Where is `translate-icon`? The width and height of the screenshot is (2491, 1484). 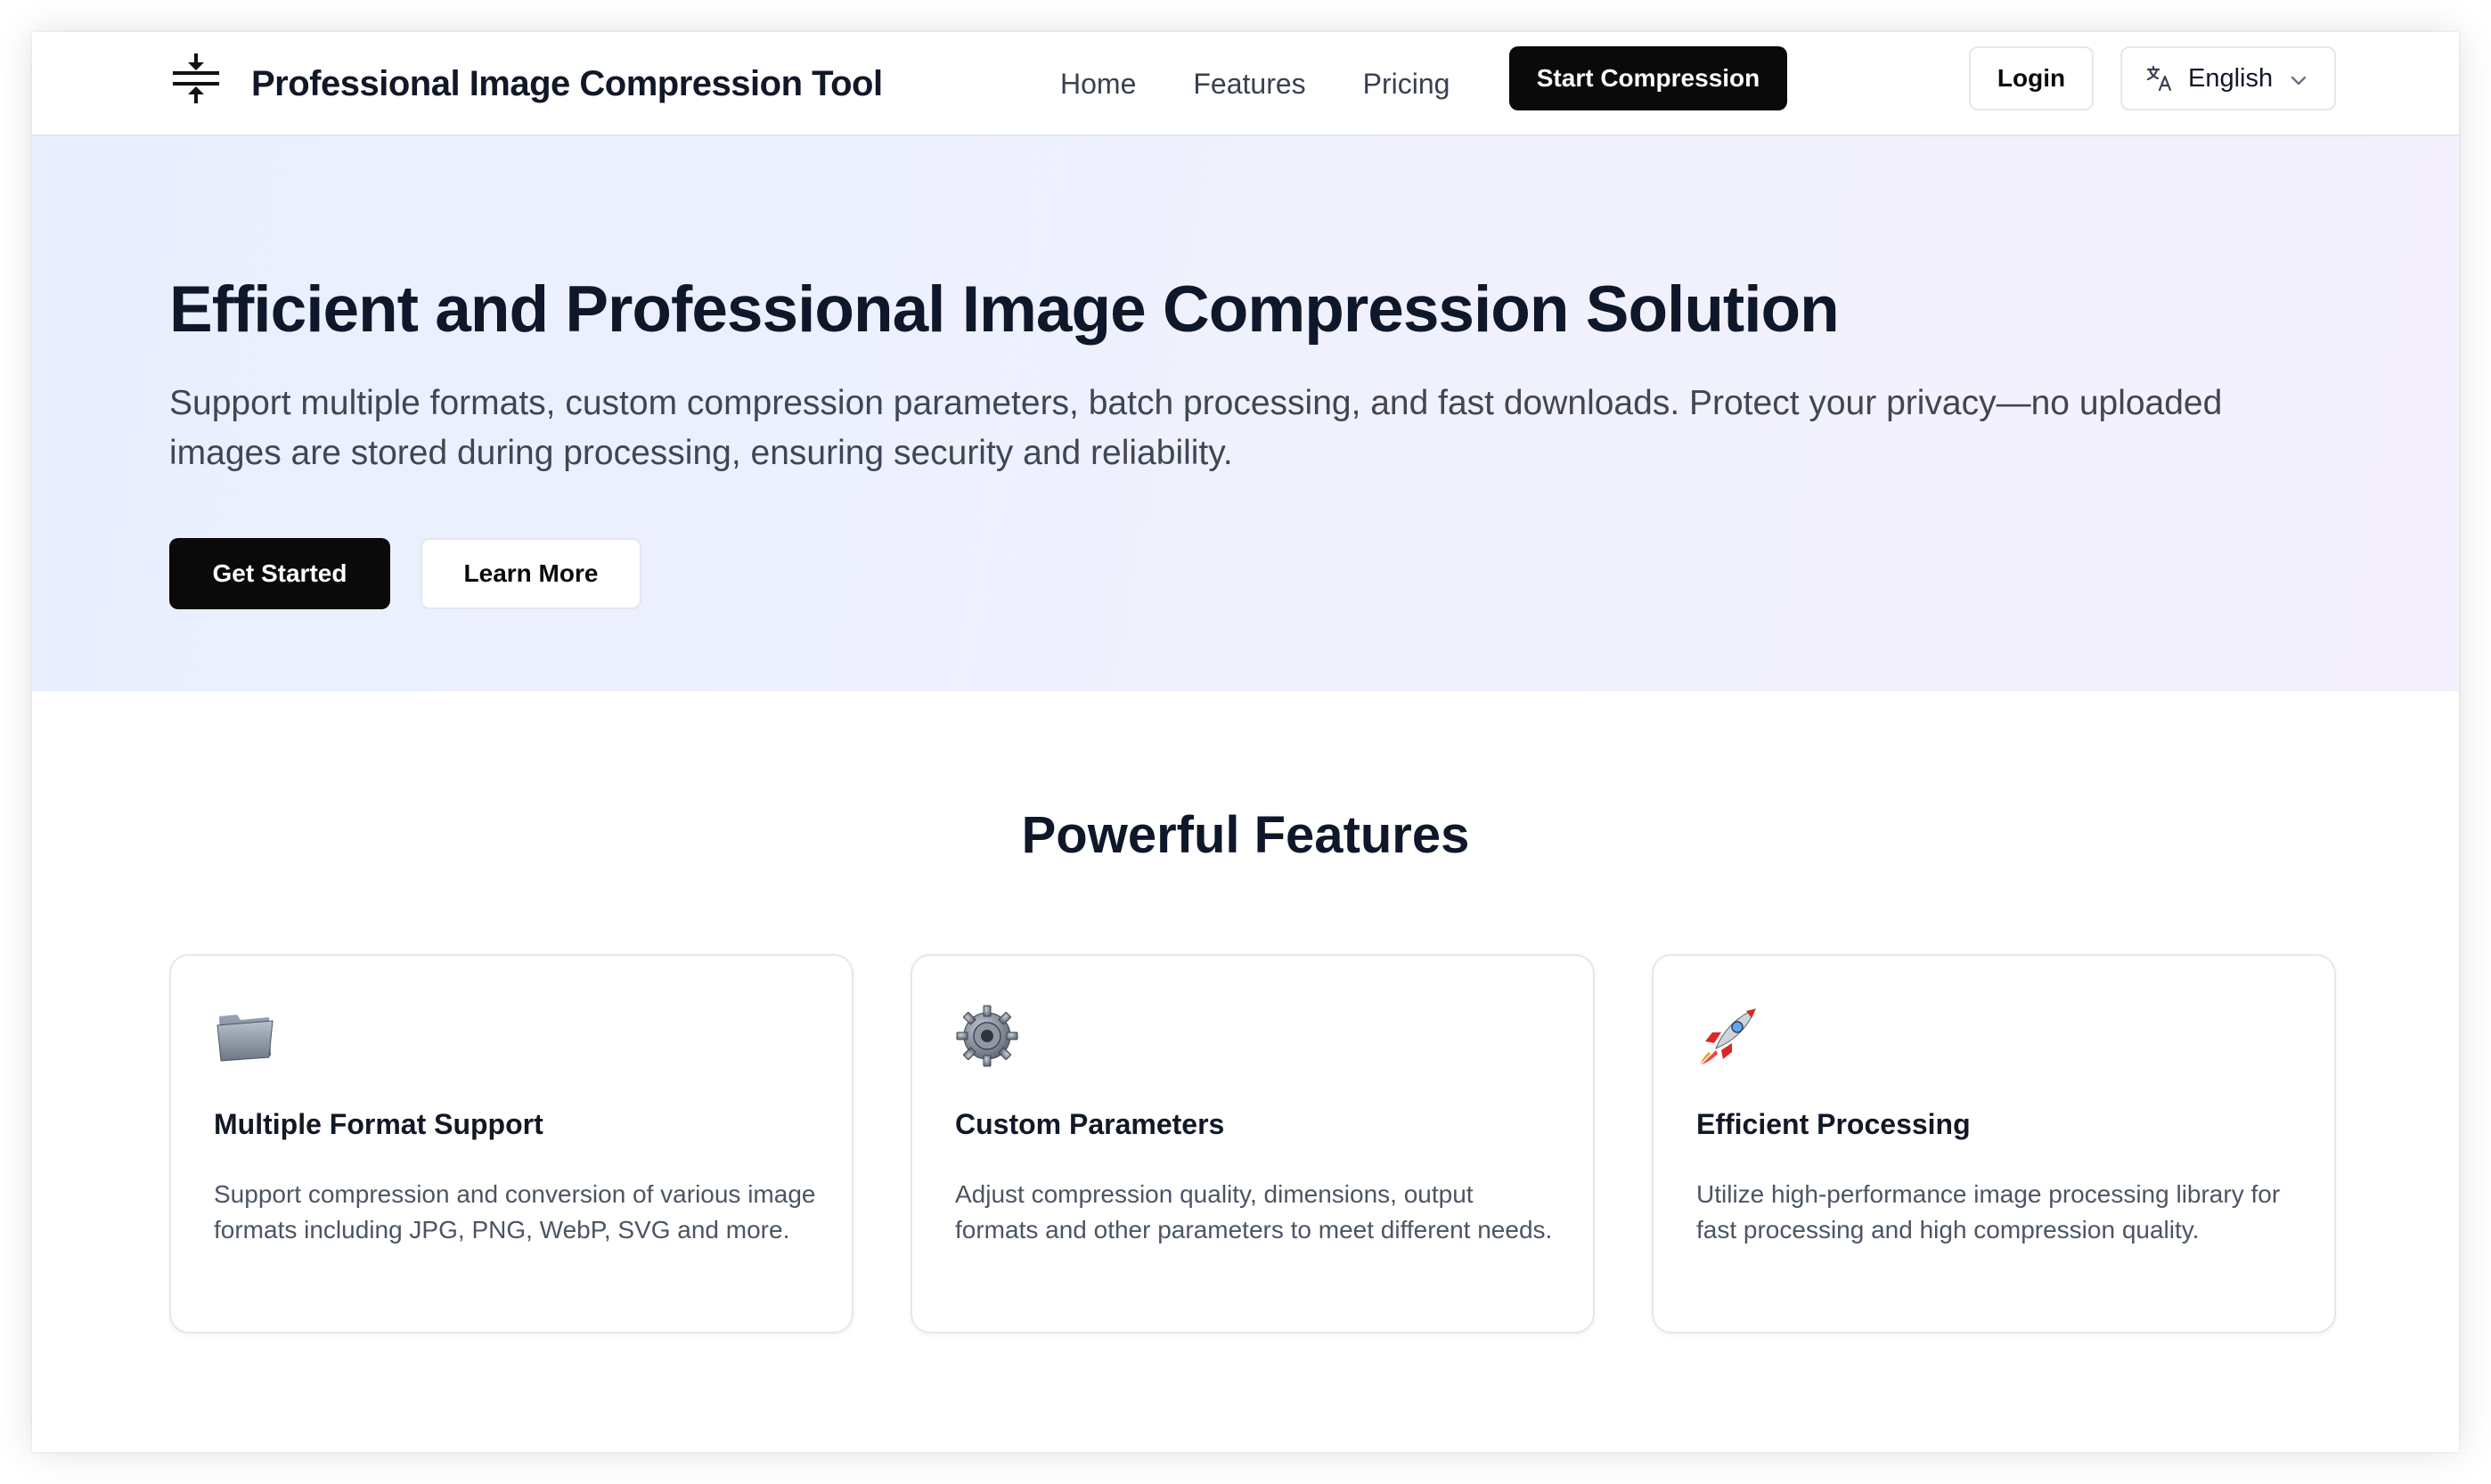
translate-icon is located at coordinates (2159, 78).